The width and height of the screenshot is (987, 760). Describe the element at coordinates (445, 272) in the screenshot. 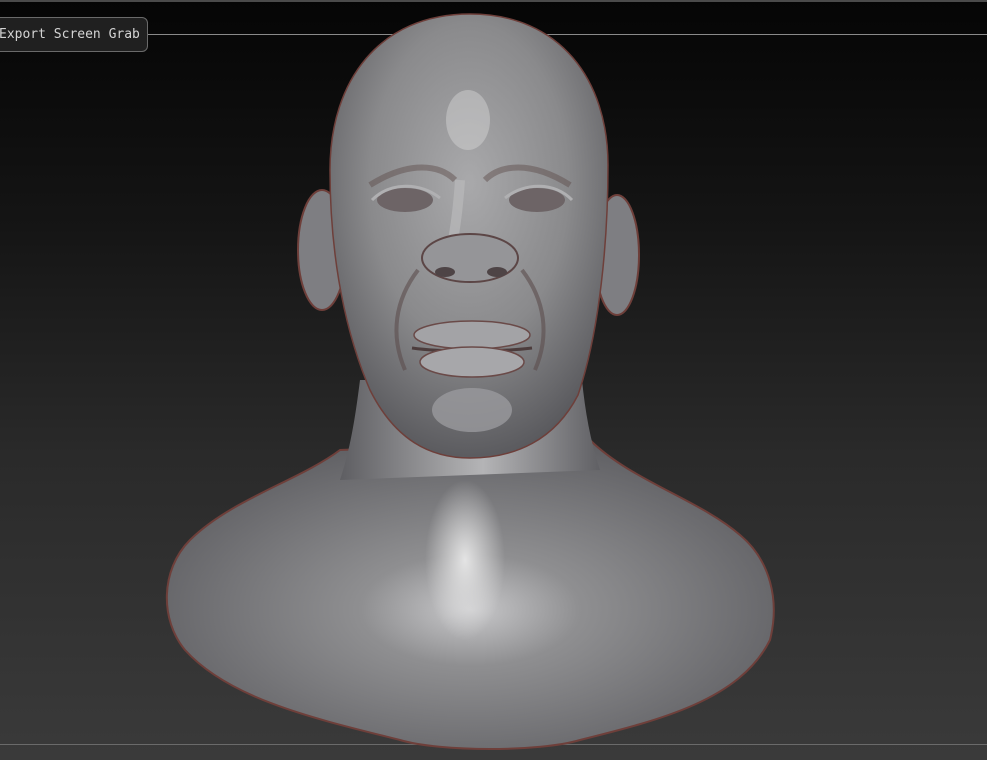

I see `nostril-left` at that location.